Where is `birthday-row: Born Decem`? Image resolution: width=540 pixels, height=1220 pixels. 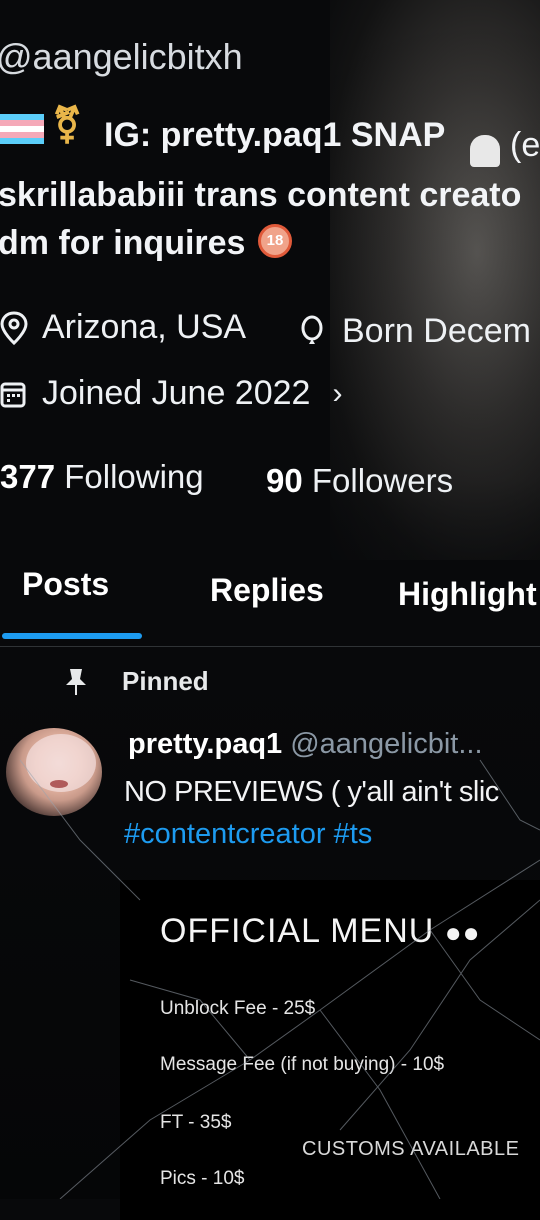
birthday-row: Born Decem is located at coordinates (415, 331).